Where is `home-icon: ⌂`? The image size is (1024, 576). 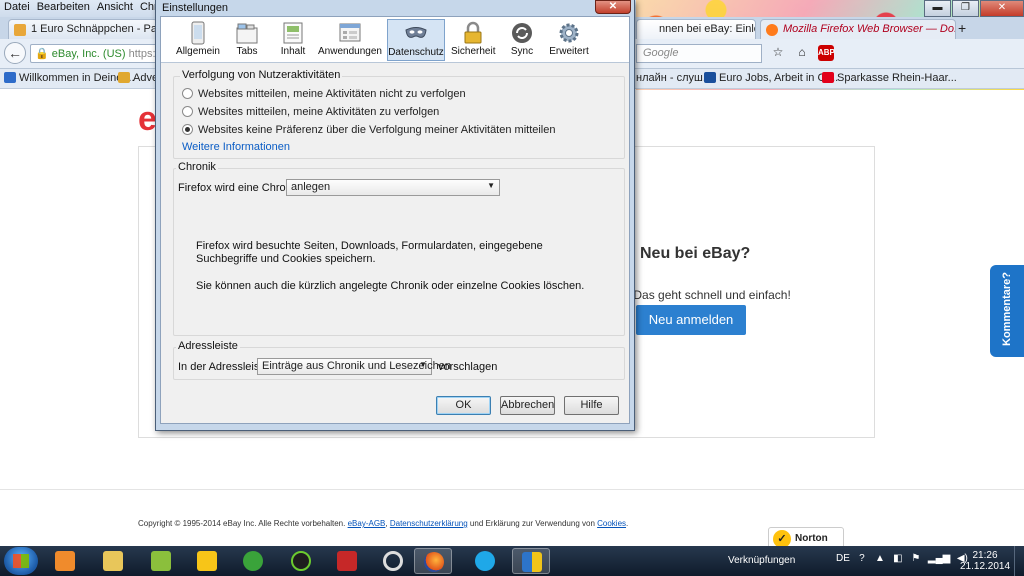
home-icon: ⌂ is located at coordinates (802, 53).